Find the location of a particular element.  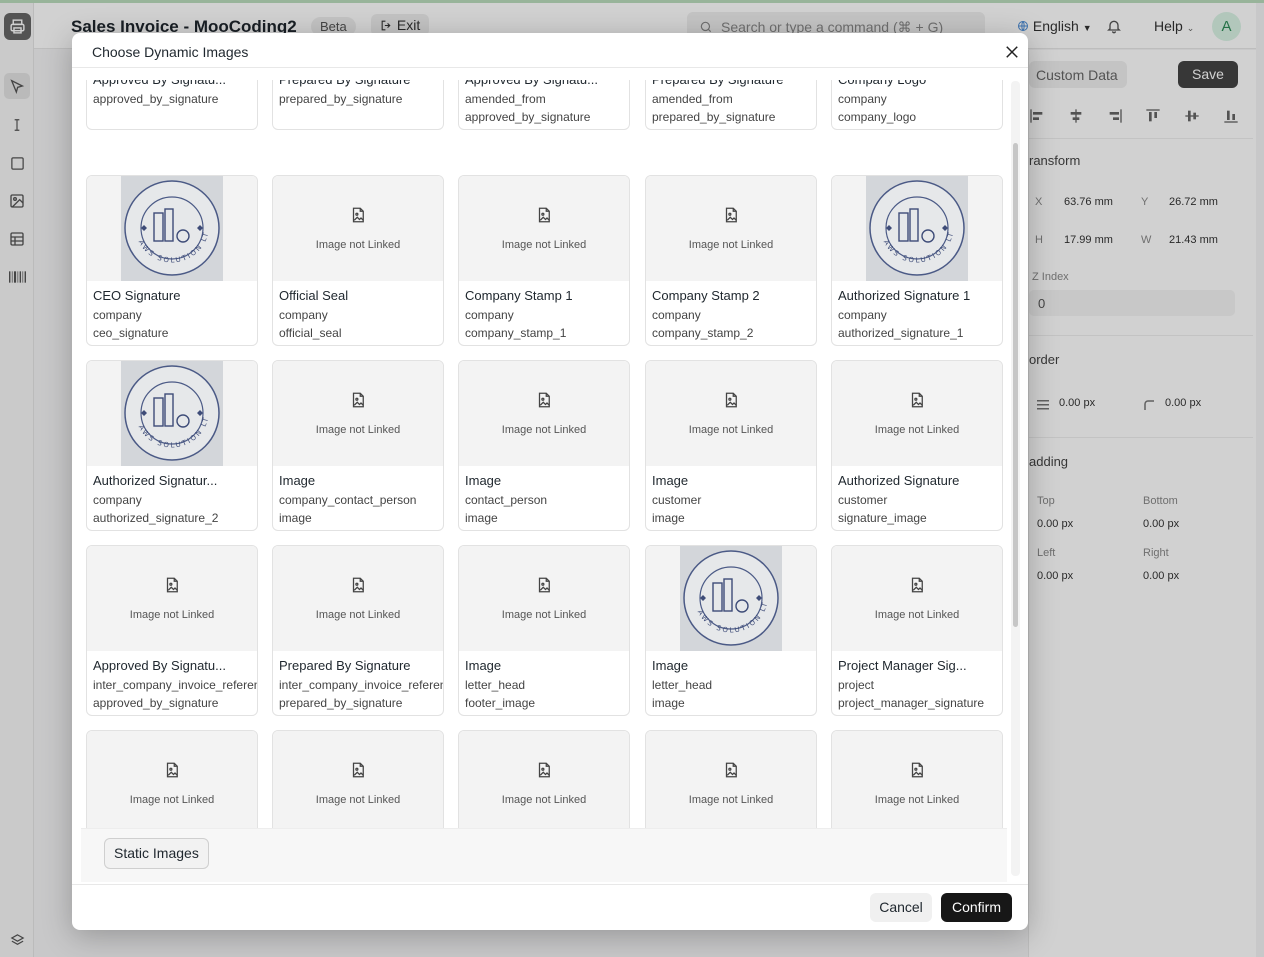

image-field-card: AWS SOLUTION LTD. Image letter_headimage is located at coordinates (731, 630).